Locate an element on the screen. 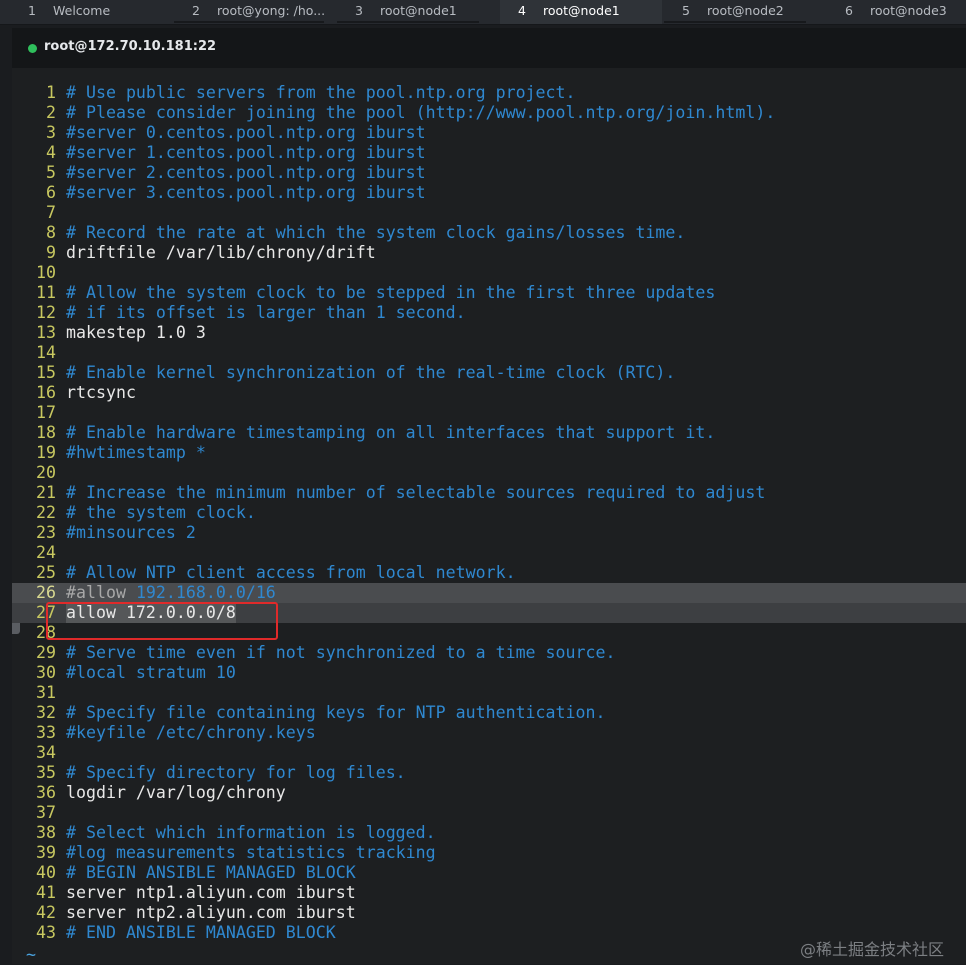 Image resolution: width=966 pixels, height=965 pixels. line-number: 7 is located at coordinates (51, 212).